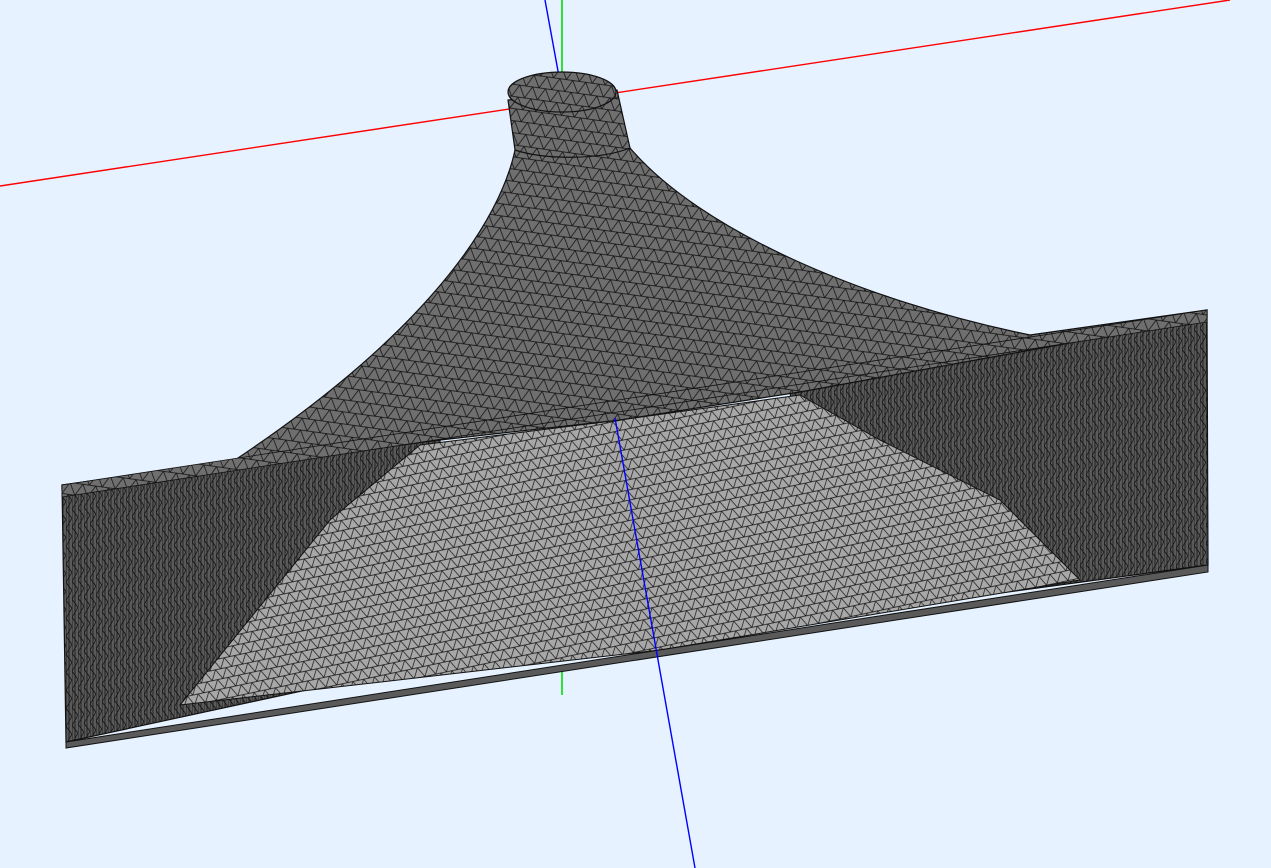 The image size is (1271, 868). Describe the element at coordinates (552, 41) in the screenshot. I see `z-axis-line` at that location.